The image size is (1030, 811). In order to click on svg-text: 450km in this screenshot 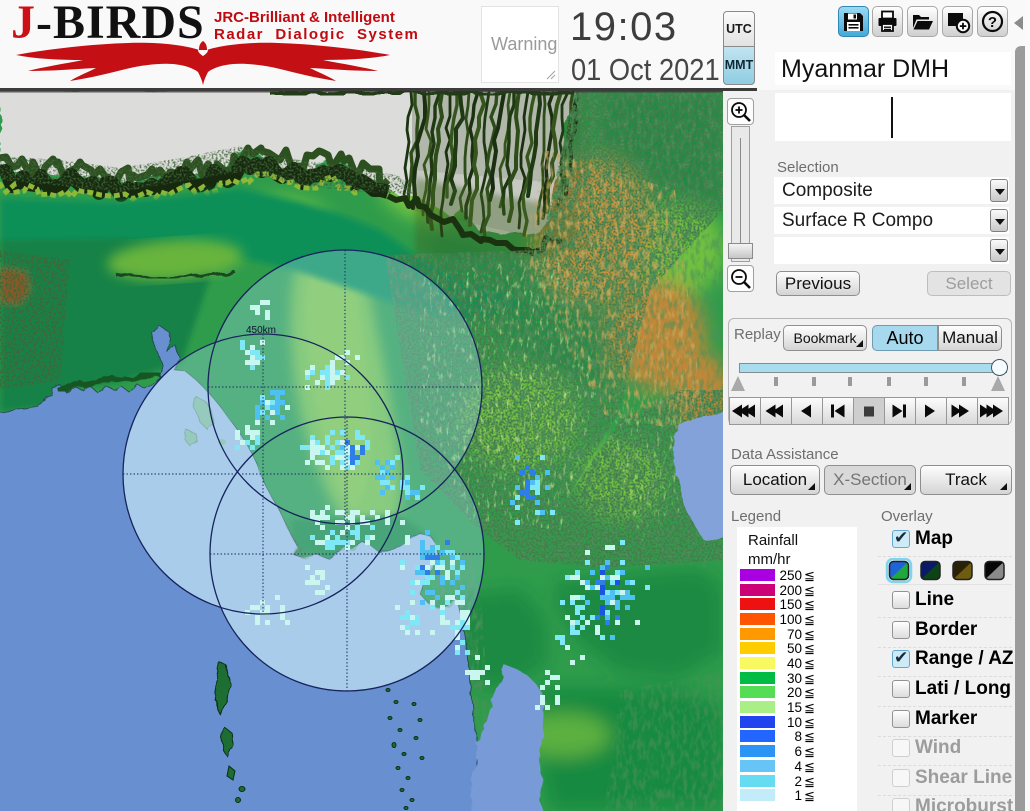, I will do `click(261, 330)`.